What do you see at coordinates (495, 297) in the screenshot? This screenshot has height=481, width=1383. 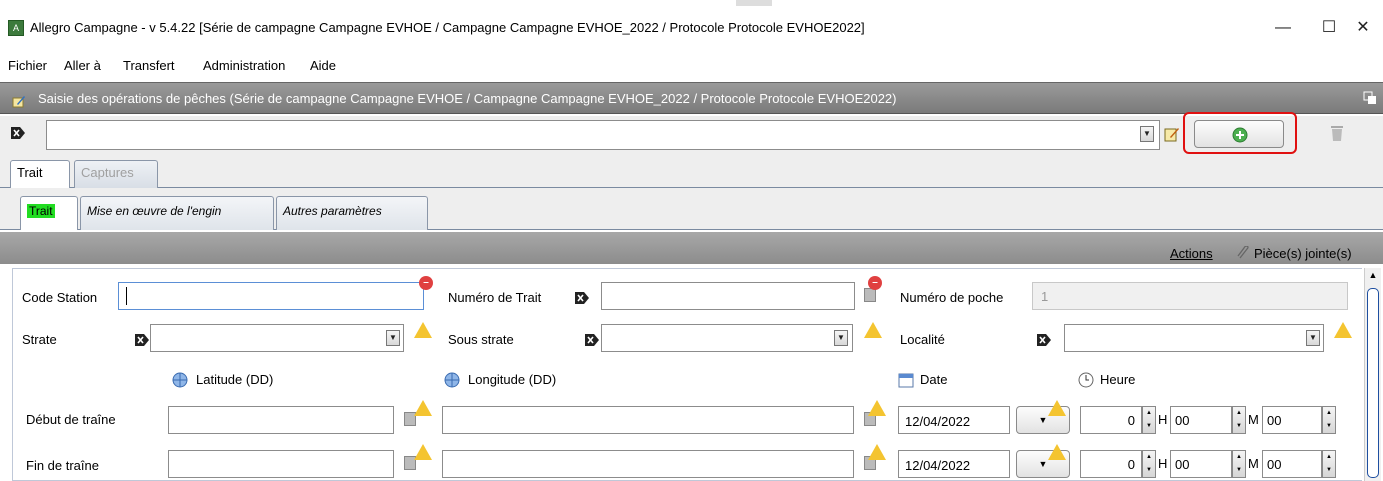 I see `numero-trait-label: Numéro de Trait` at bounding box center [495, 297].